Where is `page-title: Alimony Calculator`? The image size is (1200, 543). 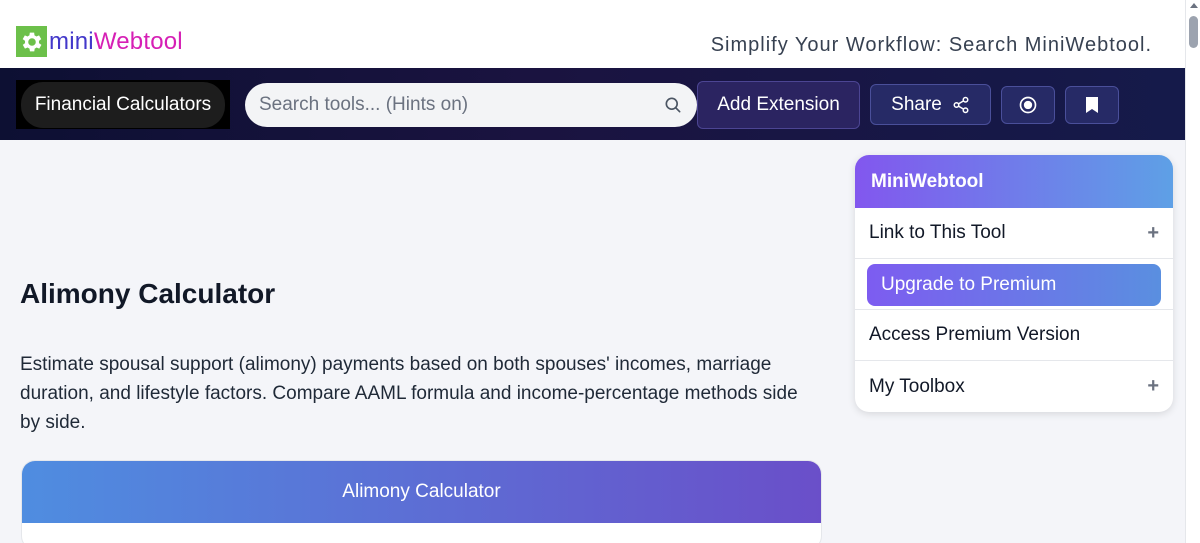
page-title: Alimony Calculator is located at coordinates (148, 293).